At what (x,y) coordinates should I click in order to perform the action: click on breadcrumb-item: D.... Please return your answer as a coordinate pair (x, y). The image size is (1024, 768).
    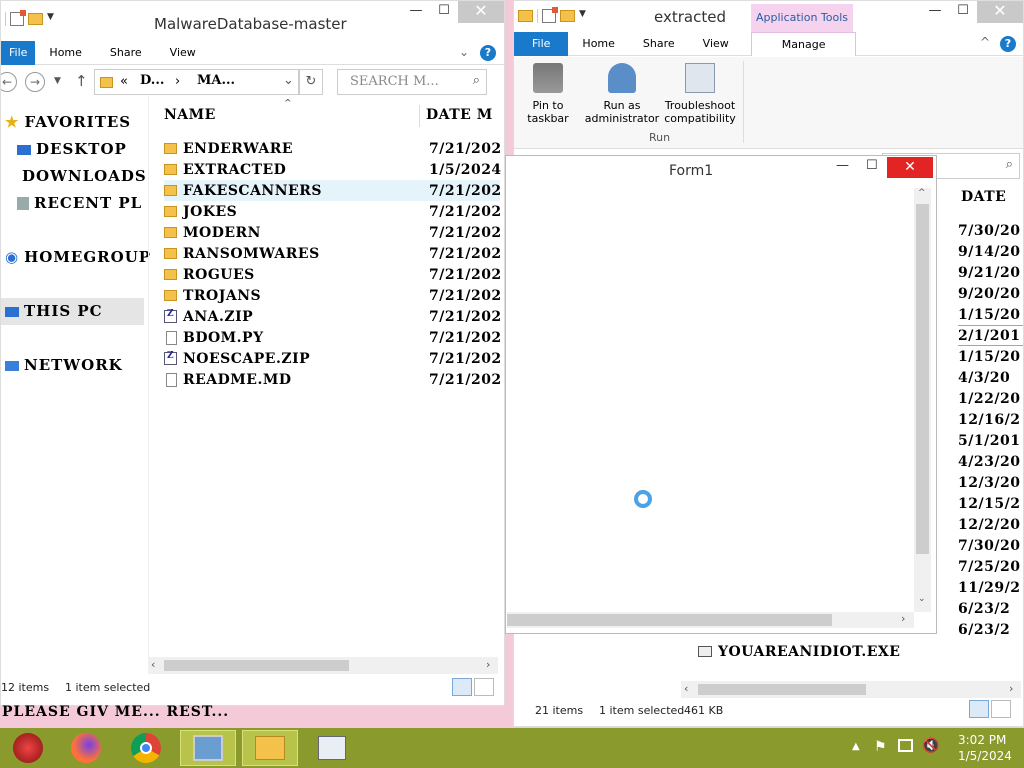
    Looking at the image, I should click on (152, 80).